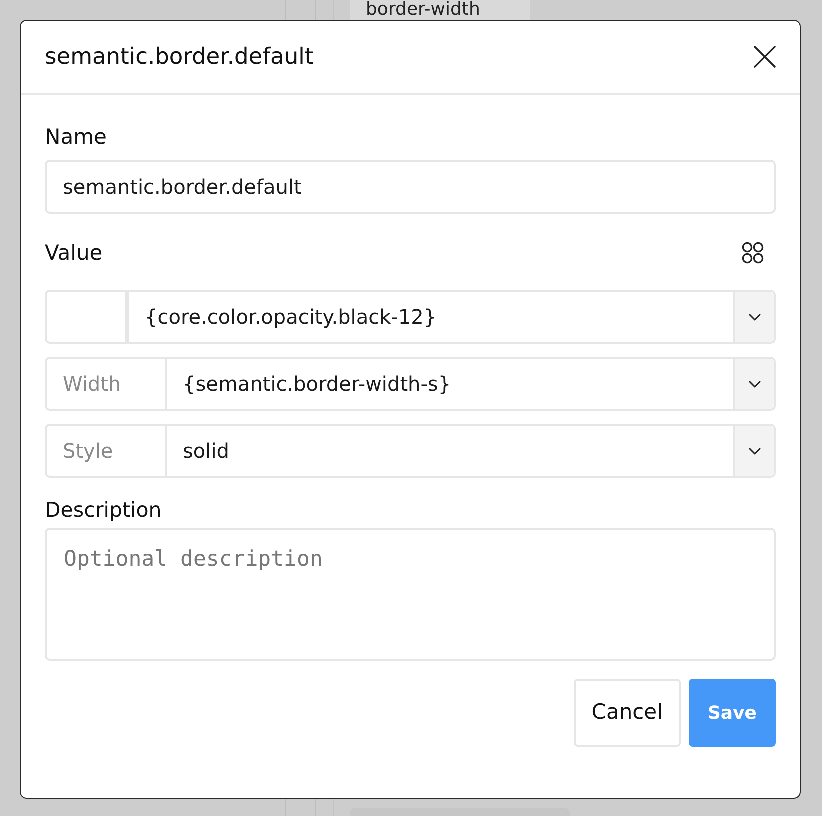 The width and height of the screenshot is (822, 816). Describe the element at coordinates (440, 10) in the screenshot. I see `tab-chip: border-width` at that location.